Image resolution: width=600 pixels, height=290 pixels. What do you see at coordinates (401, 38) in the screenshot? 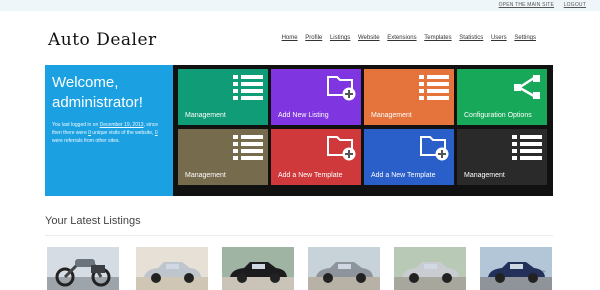
I see `nav-item-extensions: Extensions` at bounding box center [401, 38].